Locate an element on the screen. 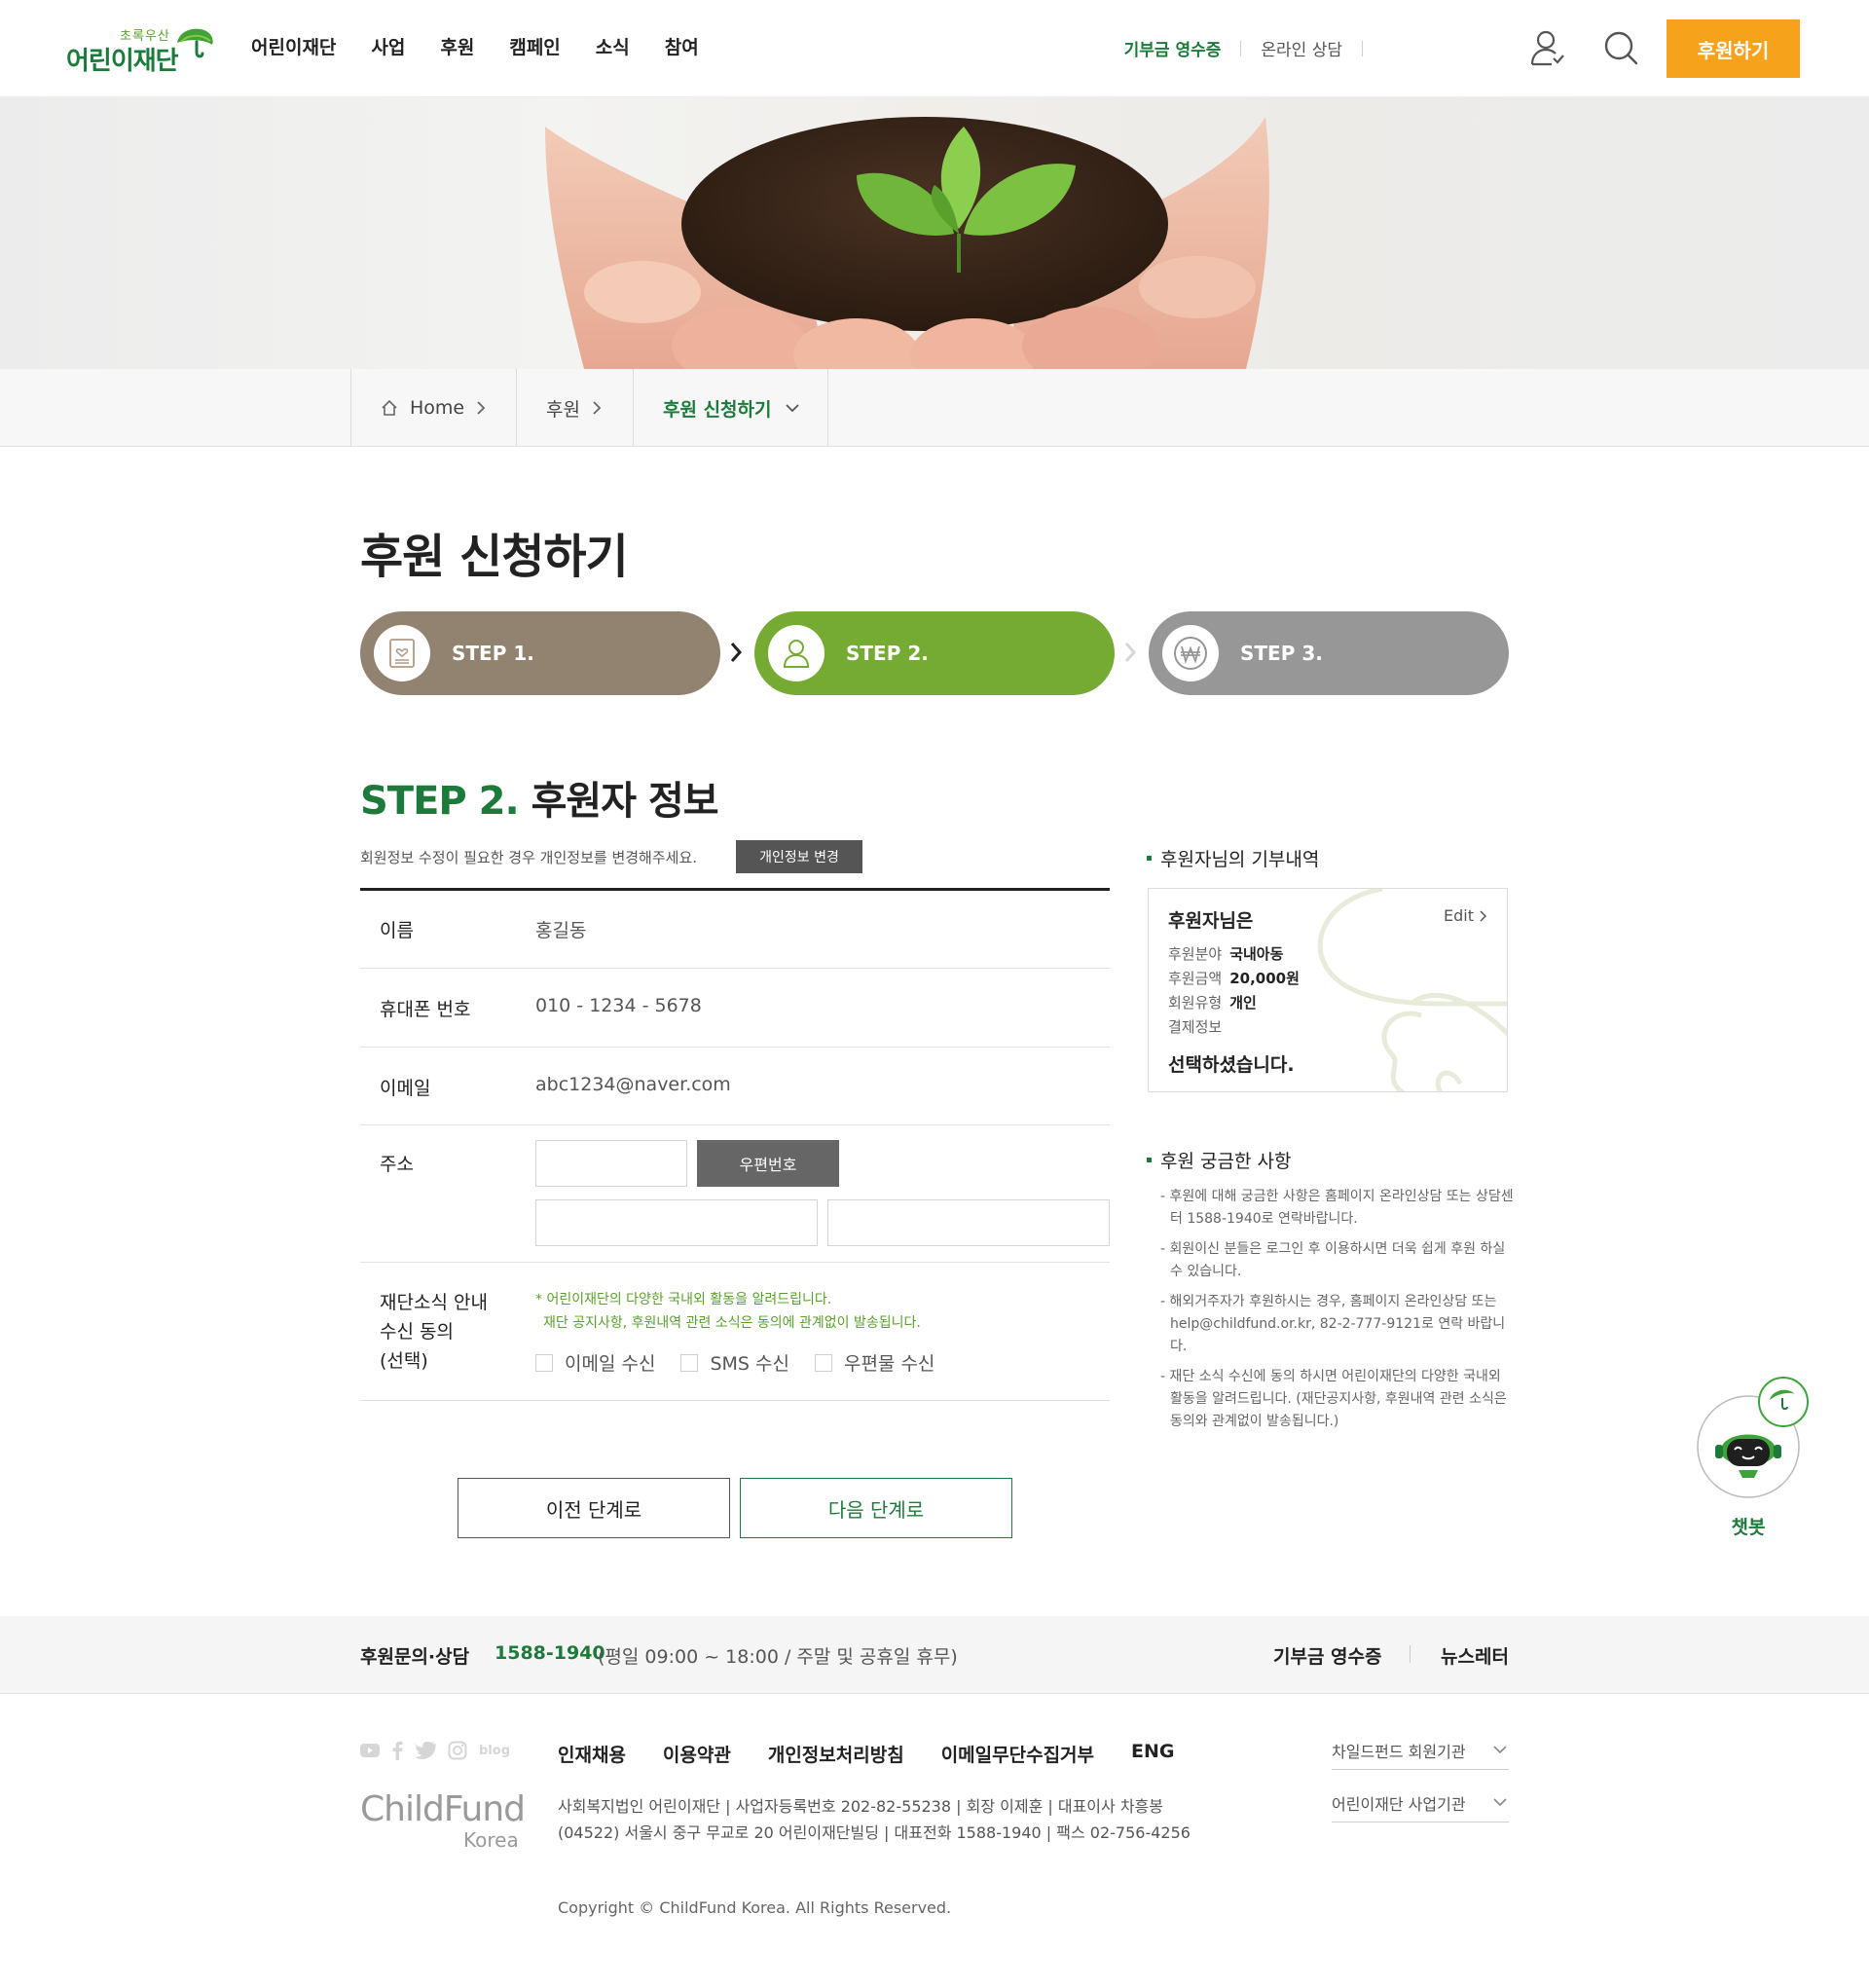 The height and width of the screenshot is (1988, 1869). nav-item-news: 소식 is located at coordinates (613, 46).